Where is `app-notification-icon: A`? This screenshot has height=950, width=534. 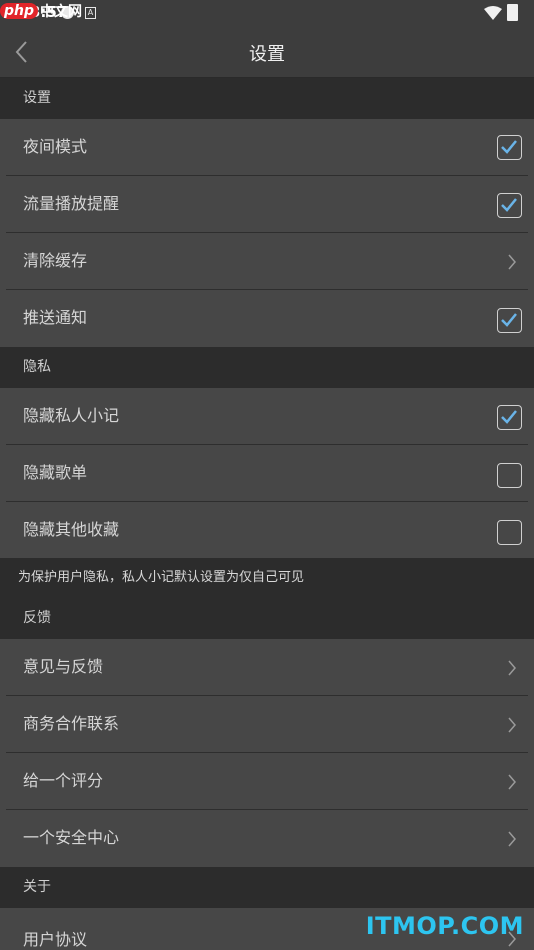
app-notification-icon: A is located at coordinates (90, 13).